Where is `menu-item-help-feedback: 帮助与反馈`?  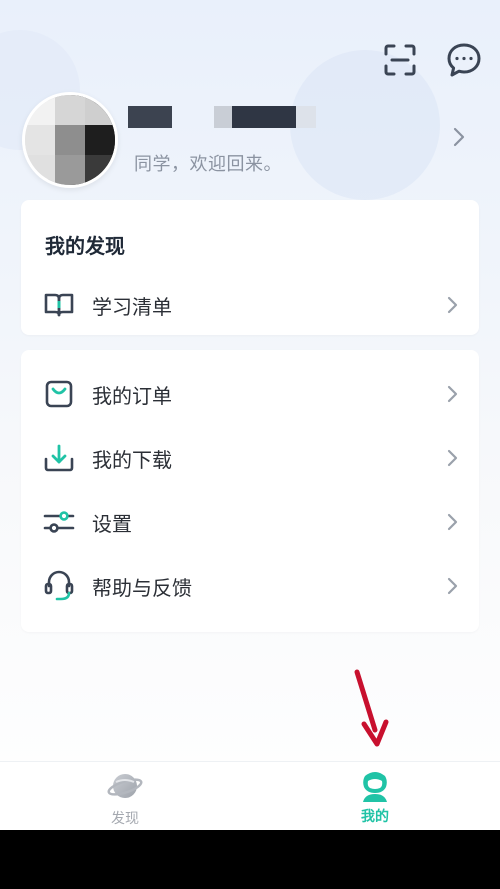
menu-item-help-feedback: 帮助与反馈 is located at coordinates (250, 586).